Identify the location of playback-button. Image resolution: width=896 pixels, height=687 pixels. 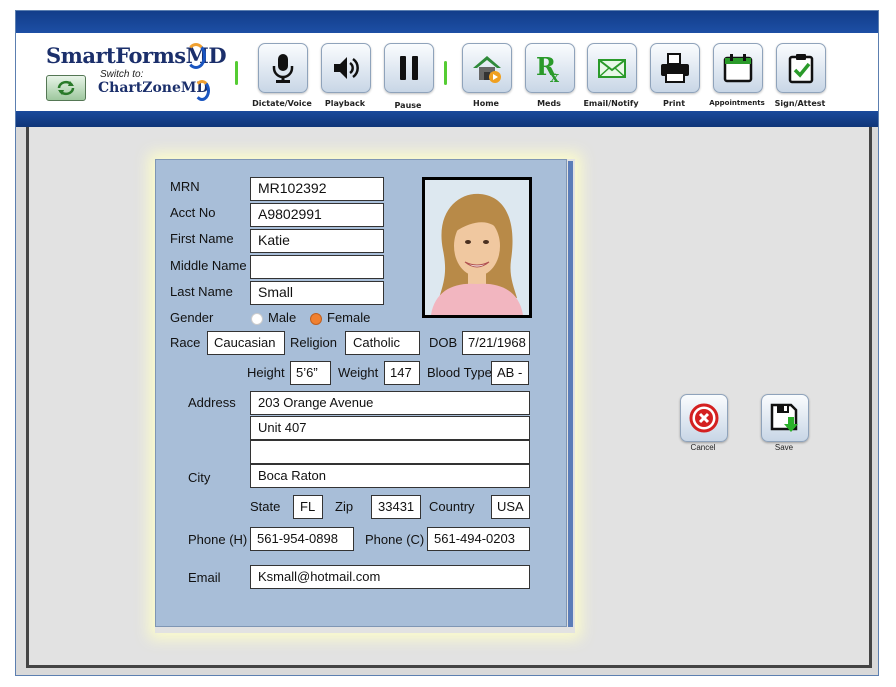
(346, 68).